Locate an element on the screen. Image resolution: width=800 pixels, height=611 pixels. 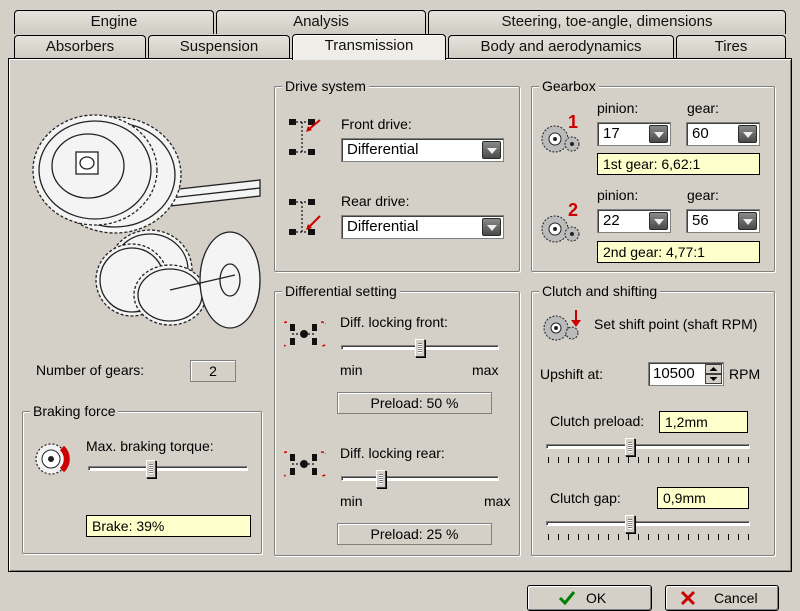
close-icon is located at coordinates (688, 598).